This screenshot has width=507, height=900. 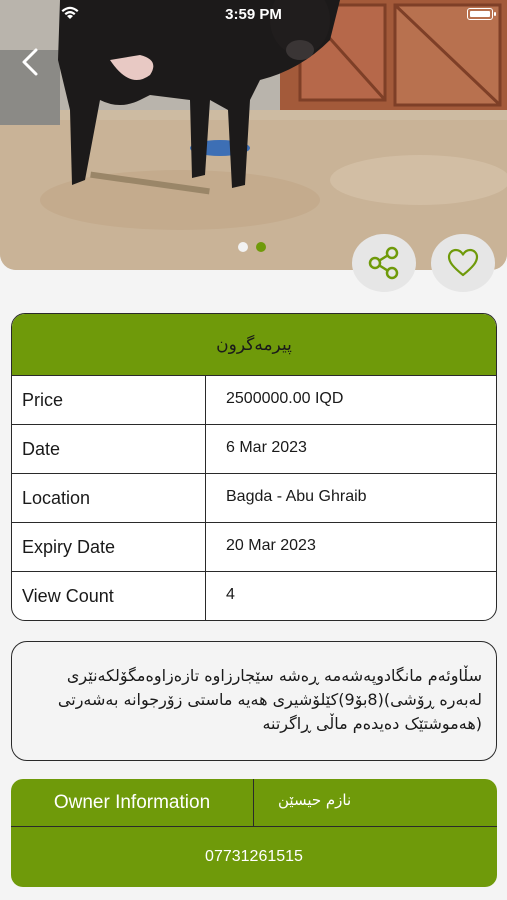 I want to click on share-icon, so click(x=383, y=263).